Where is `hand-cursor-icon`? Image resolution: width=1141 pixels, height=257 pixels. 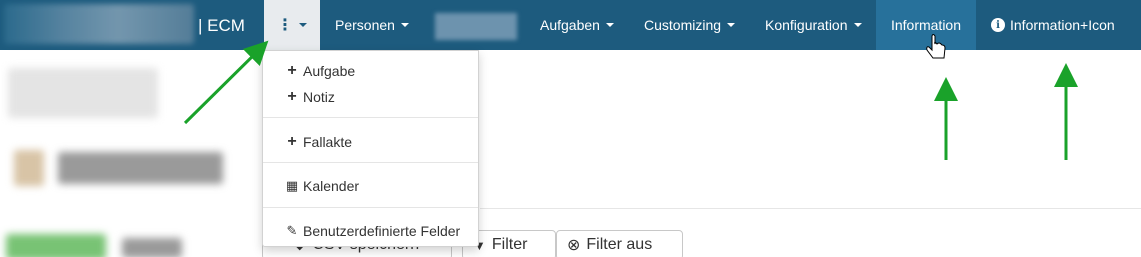 hand-cursor-icon is located at coordinates (936, 46).